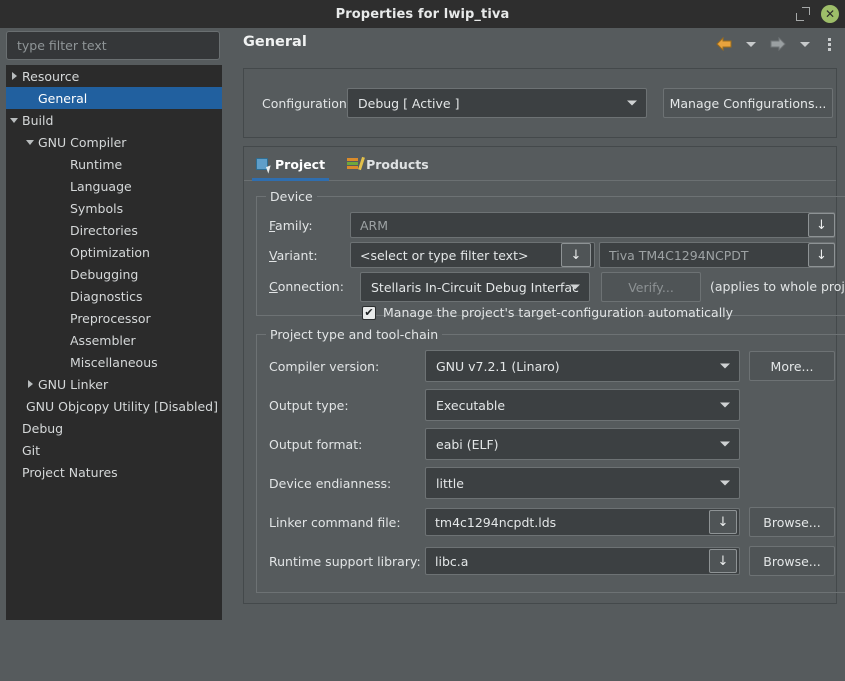 The width and height of the screenshot is (845, 681). Describe the element at coordinates (830, 14) in the screenshot. I see `close-icon: ✕` at that location.